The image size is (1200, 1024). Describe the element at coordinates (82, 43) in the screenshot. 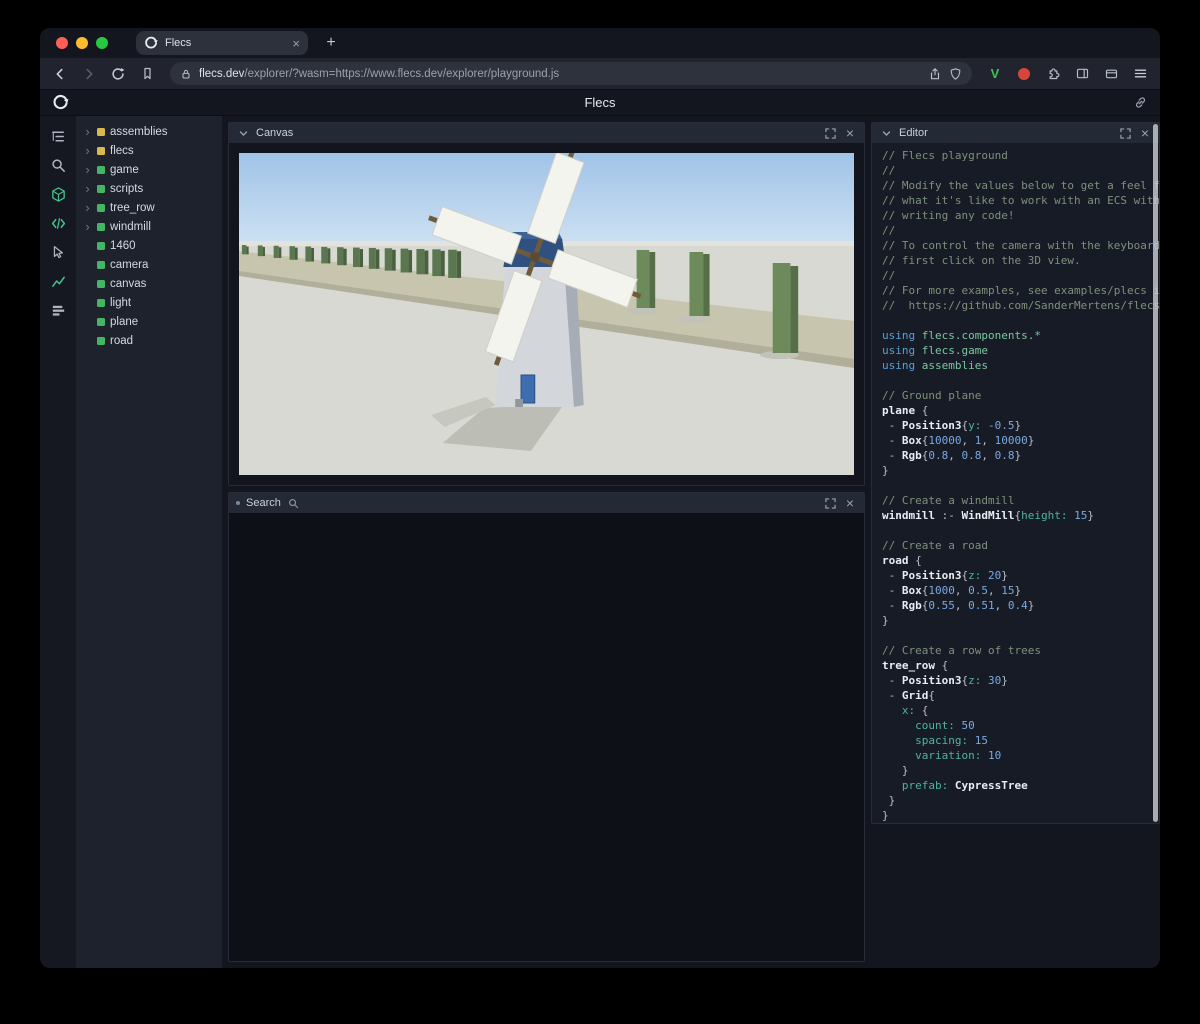

I see `minimize-window-button` at that location.